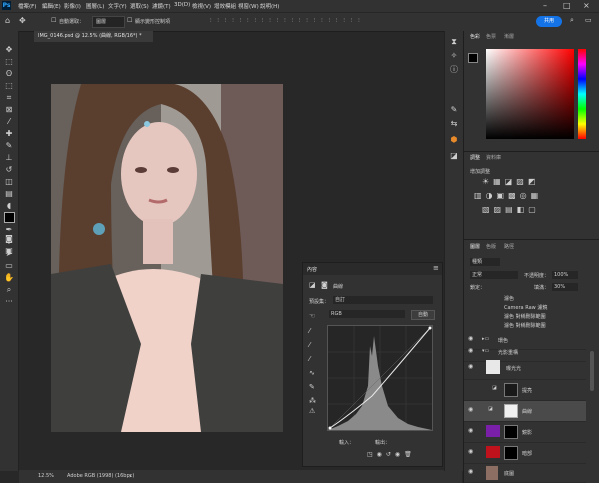 The image size is (599, 483). What do you see at coordinates (367, 314) in the screenshot?
I see `channel-dropdown: RGB` at bounding box center [367, 314].